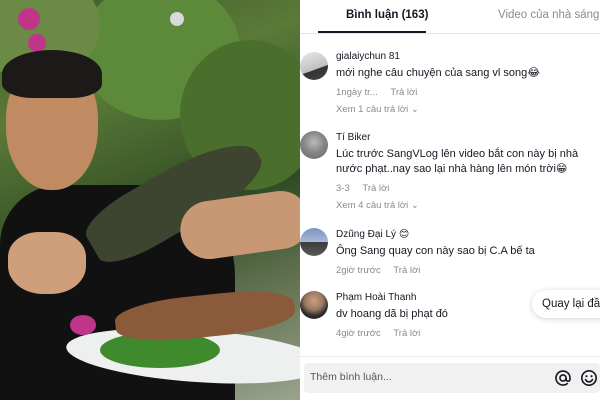  I want to click on comment-time: 4giờ trước, so click(358, 333).